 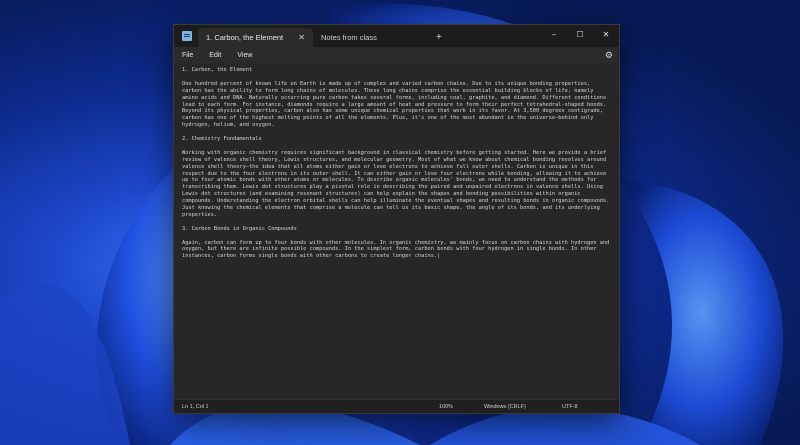 What do you see at coordinates (396, 55) in the screenshot?
I see `menu-bar: File Edit View ⚙` at bounding box center [396, 55].